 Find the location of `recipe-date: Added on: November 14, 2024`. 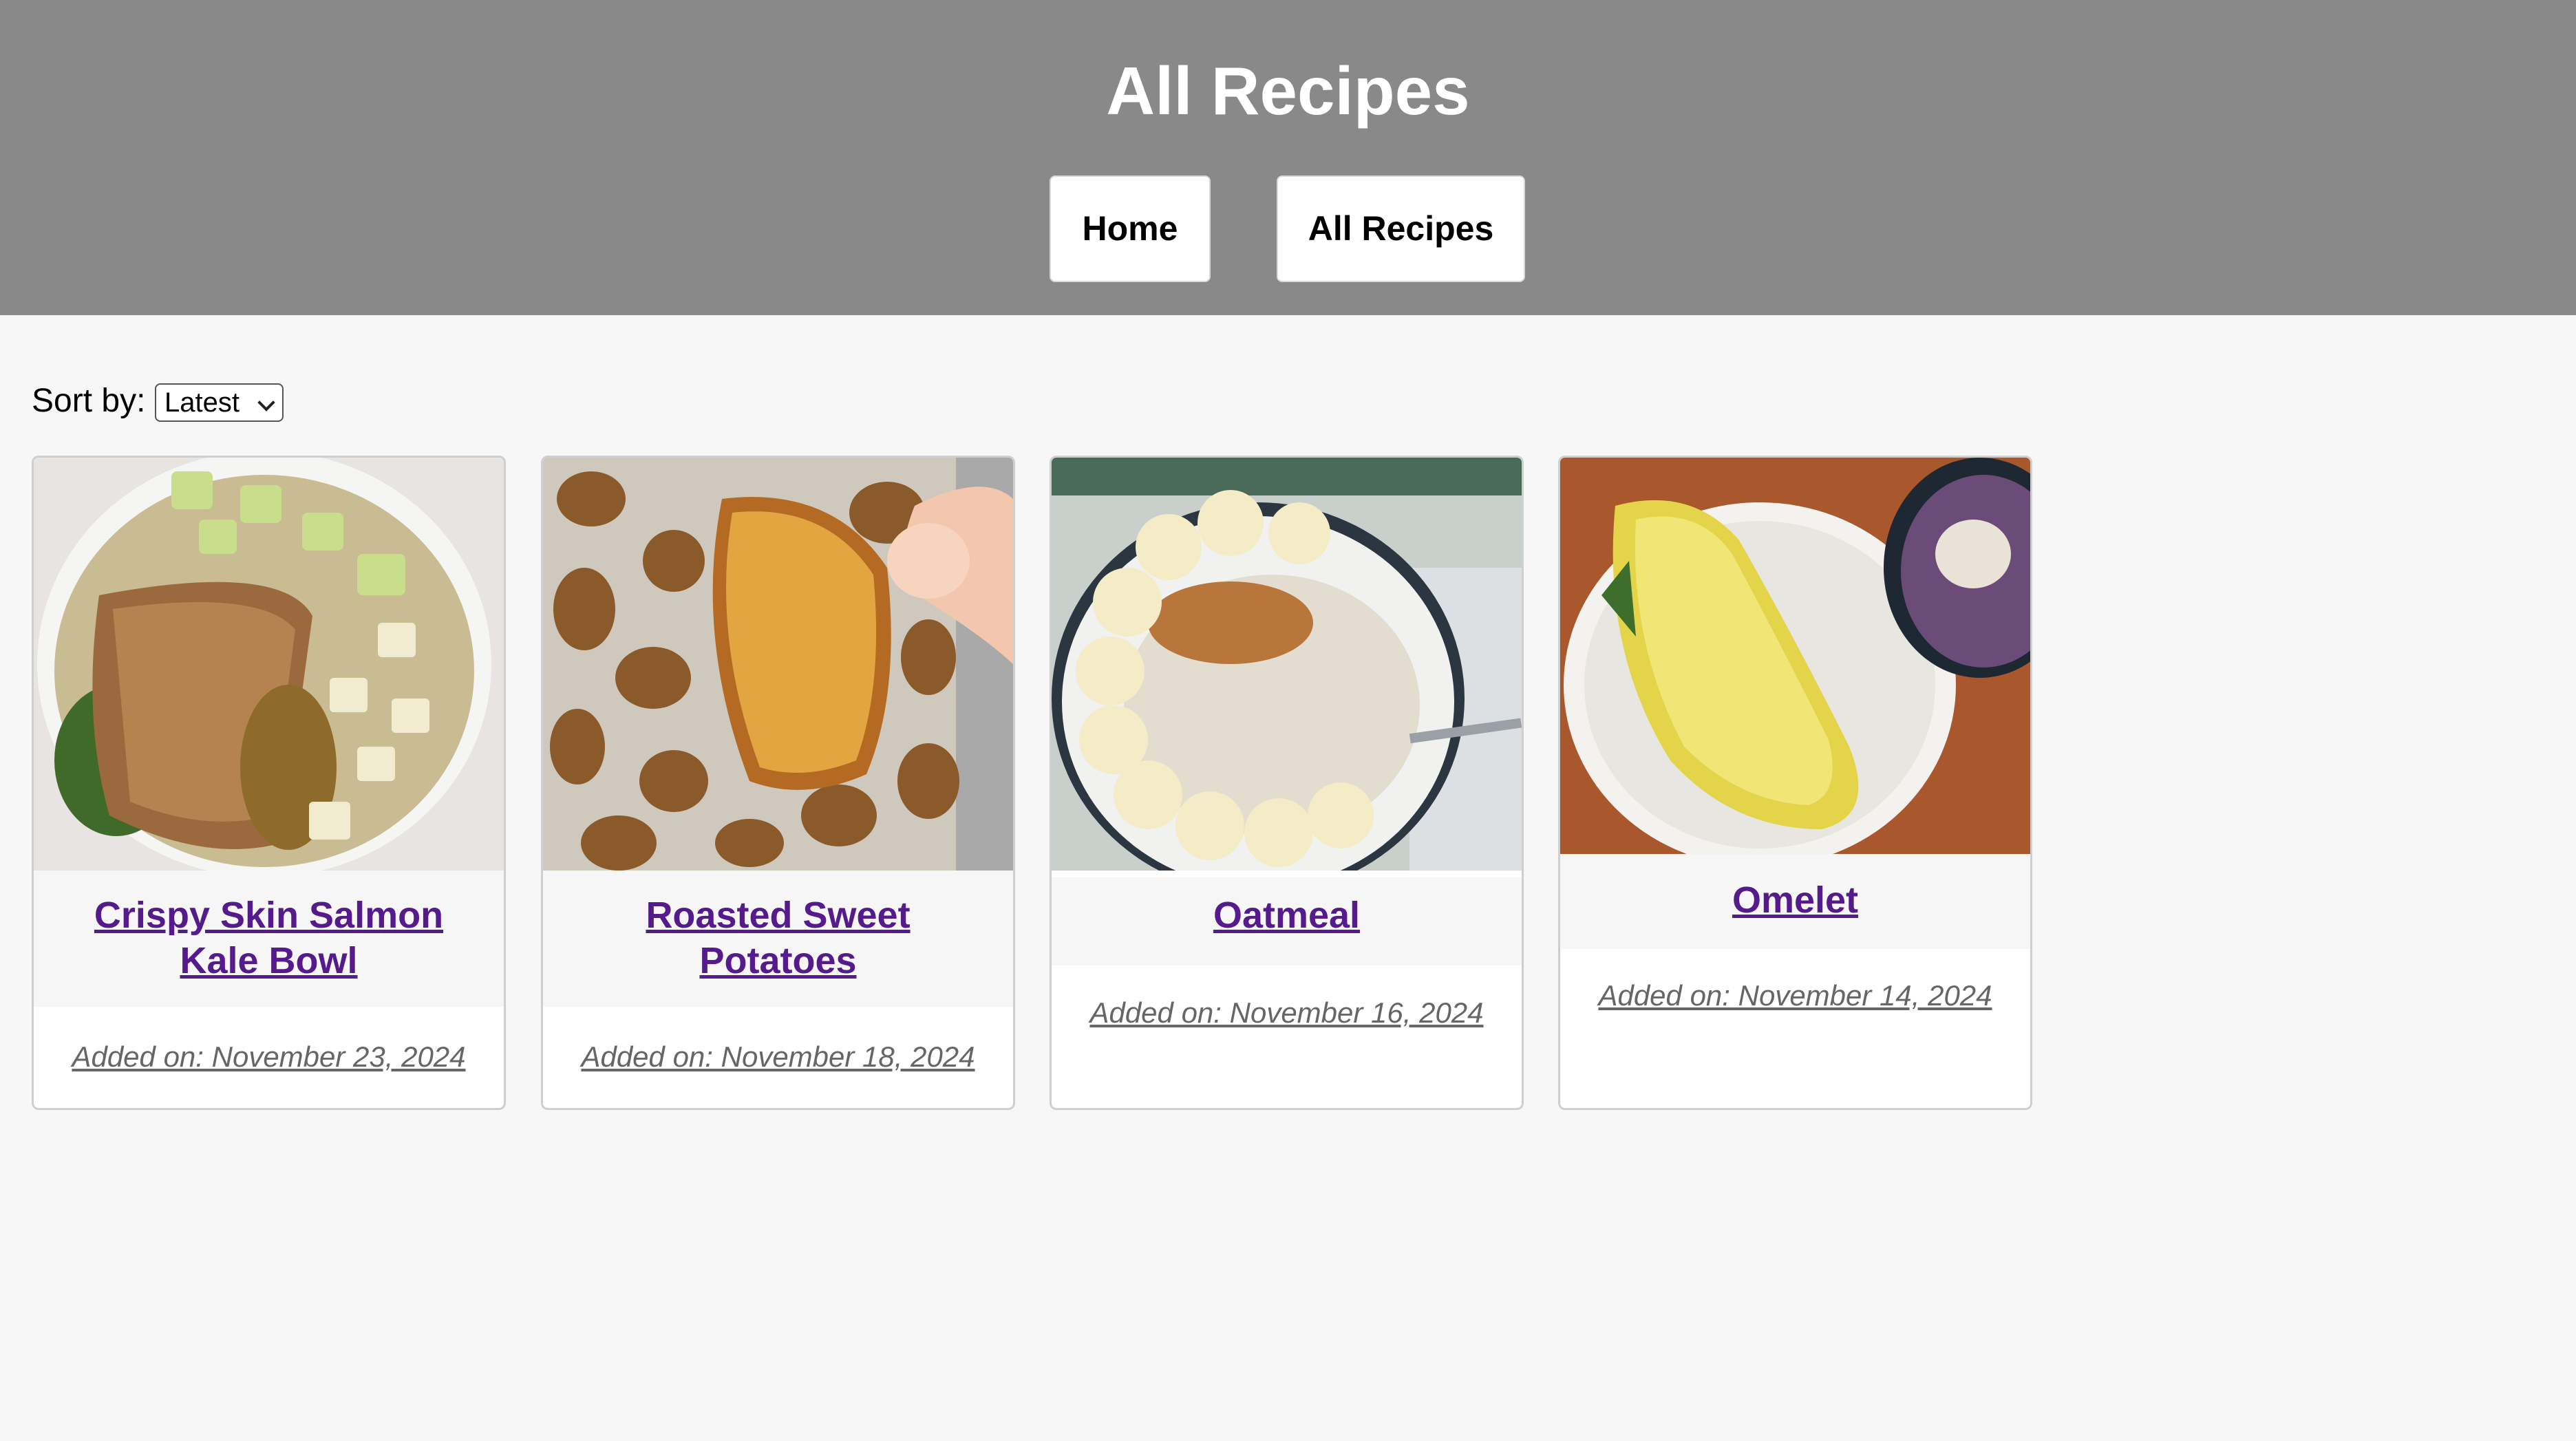

recipe-date: Added on: November 14, 2024 is located at coordinates (1795, 996).